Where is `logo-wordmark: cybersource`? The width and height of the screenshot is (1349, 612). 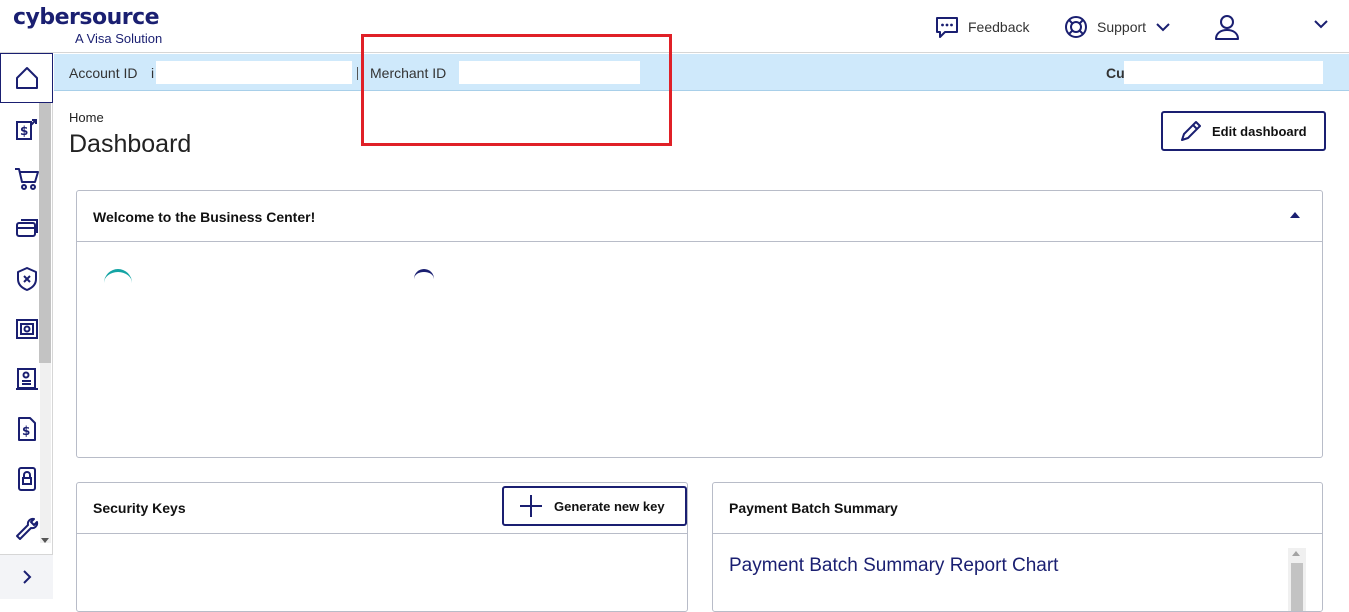 logo-wordmark: cybersource is located at coordinates (86, 17).